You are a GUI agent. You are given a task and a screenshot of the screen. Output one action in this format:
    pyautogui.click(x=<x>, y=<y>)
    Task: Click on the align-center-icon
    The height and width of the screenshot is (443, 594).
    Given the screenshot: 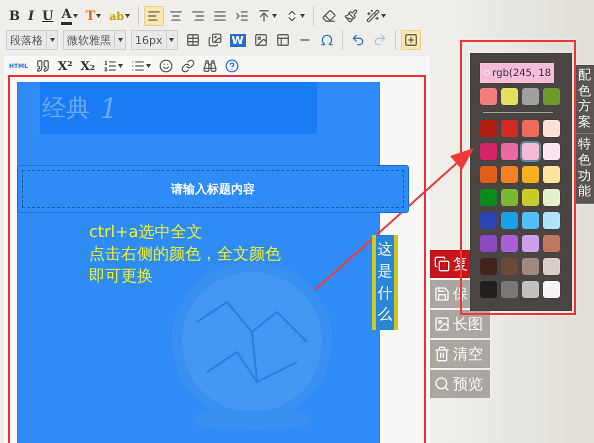 What is the action you would take?
    pyautogui.click(x=176, y=16)
    